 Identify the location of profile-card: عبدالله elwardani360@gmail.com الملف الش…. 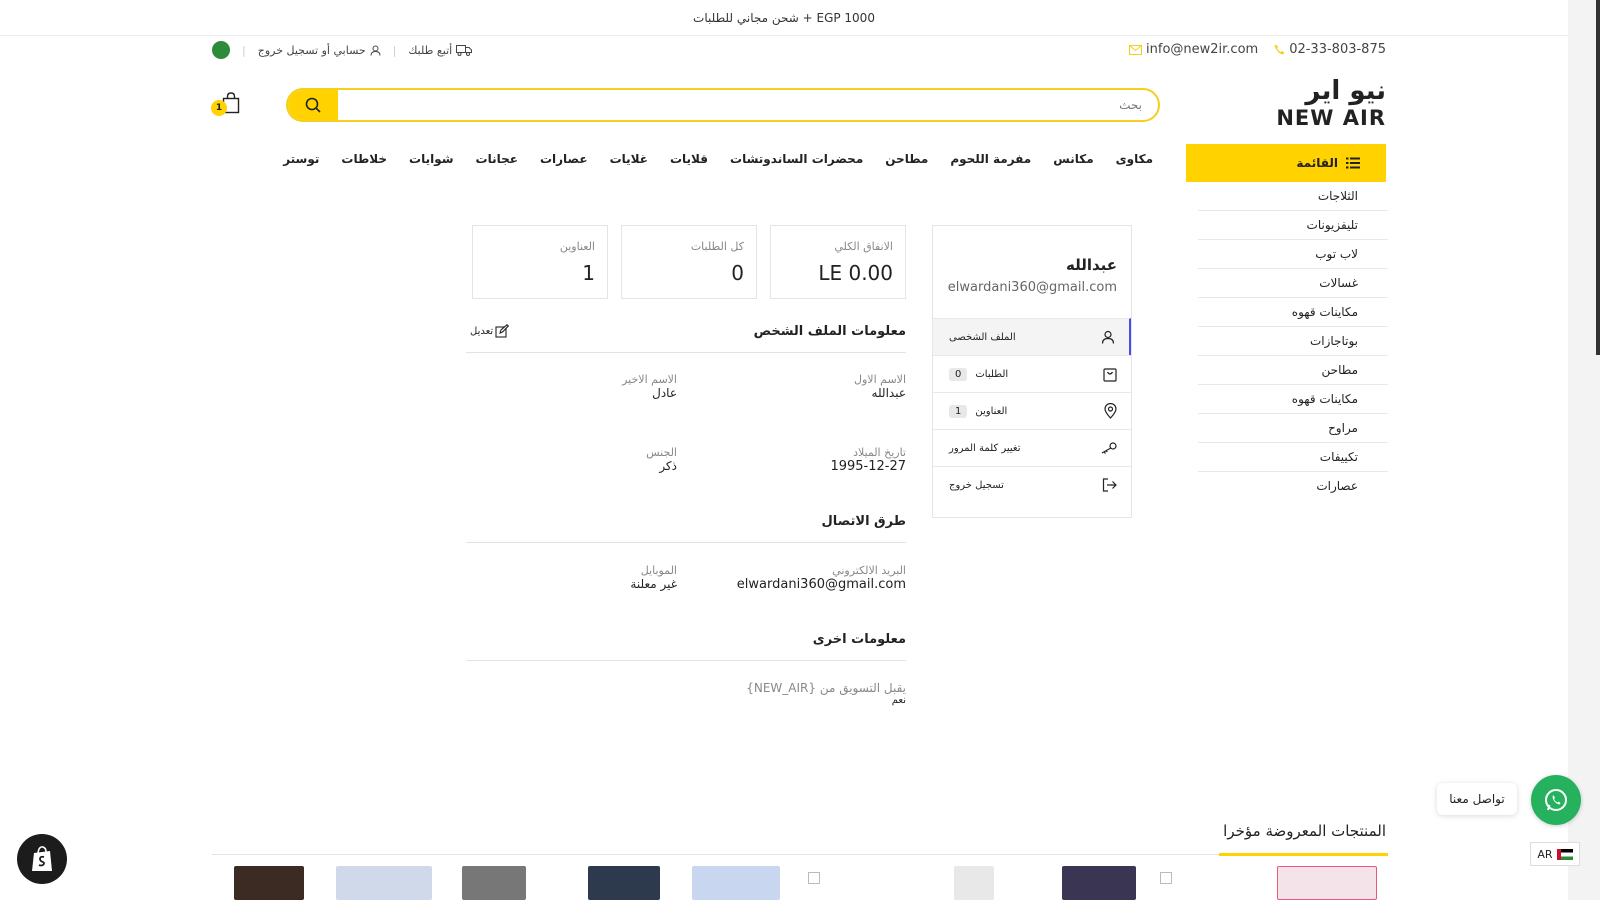
(1032, 371).